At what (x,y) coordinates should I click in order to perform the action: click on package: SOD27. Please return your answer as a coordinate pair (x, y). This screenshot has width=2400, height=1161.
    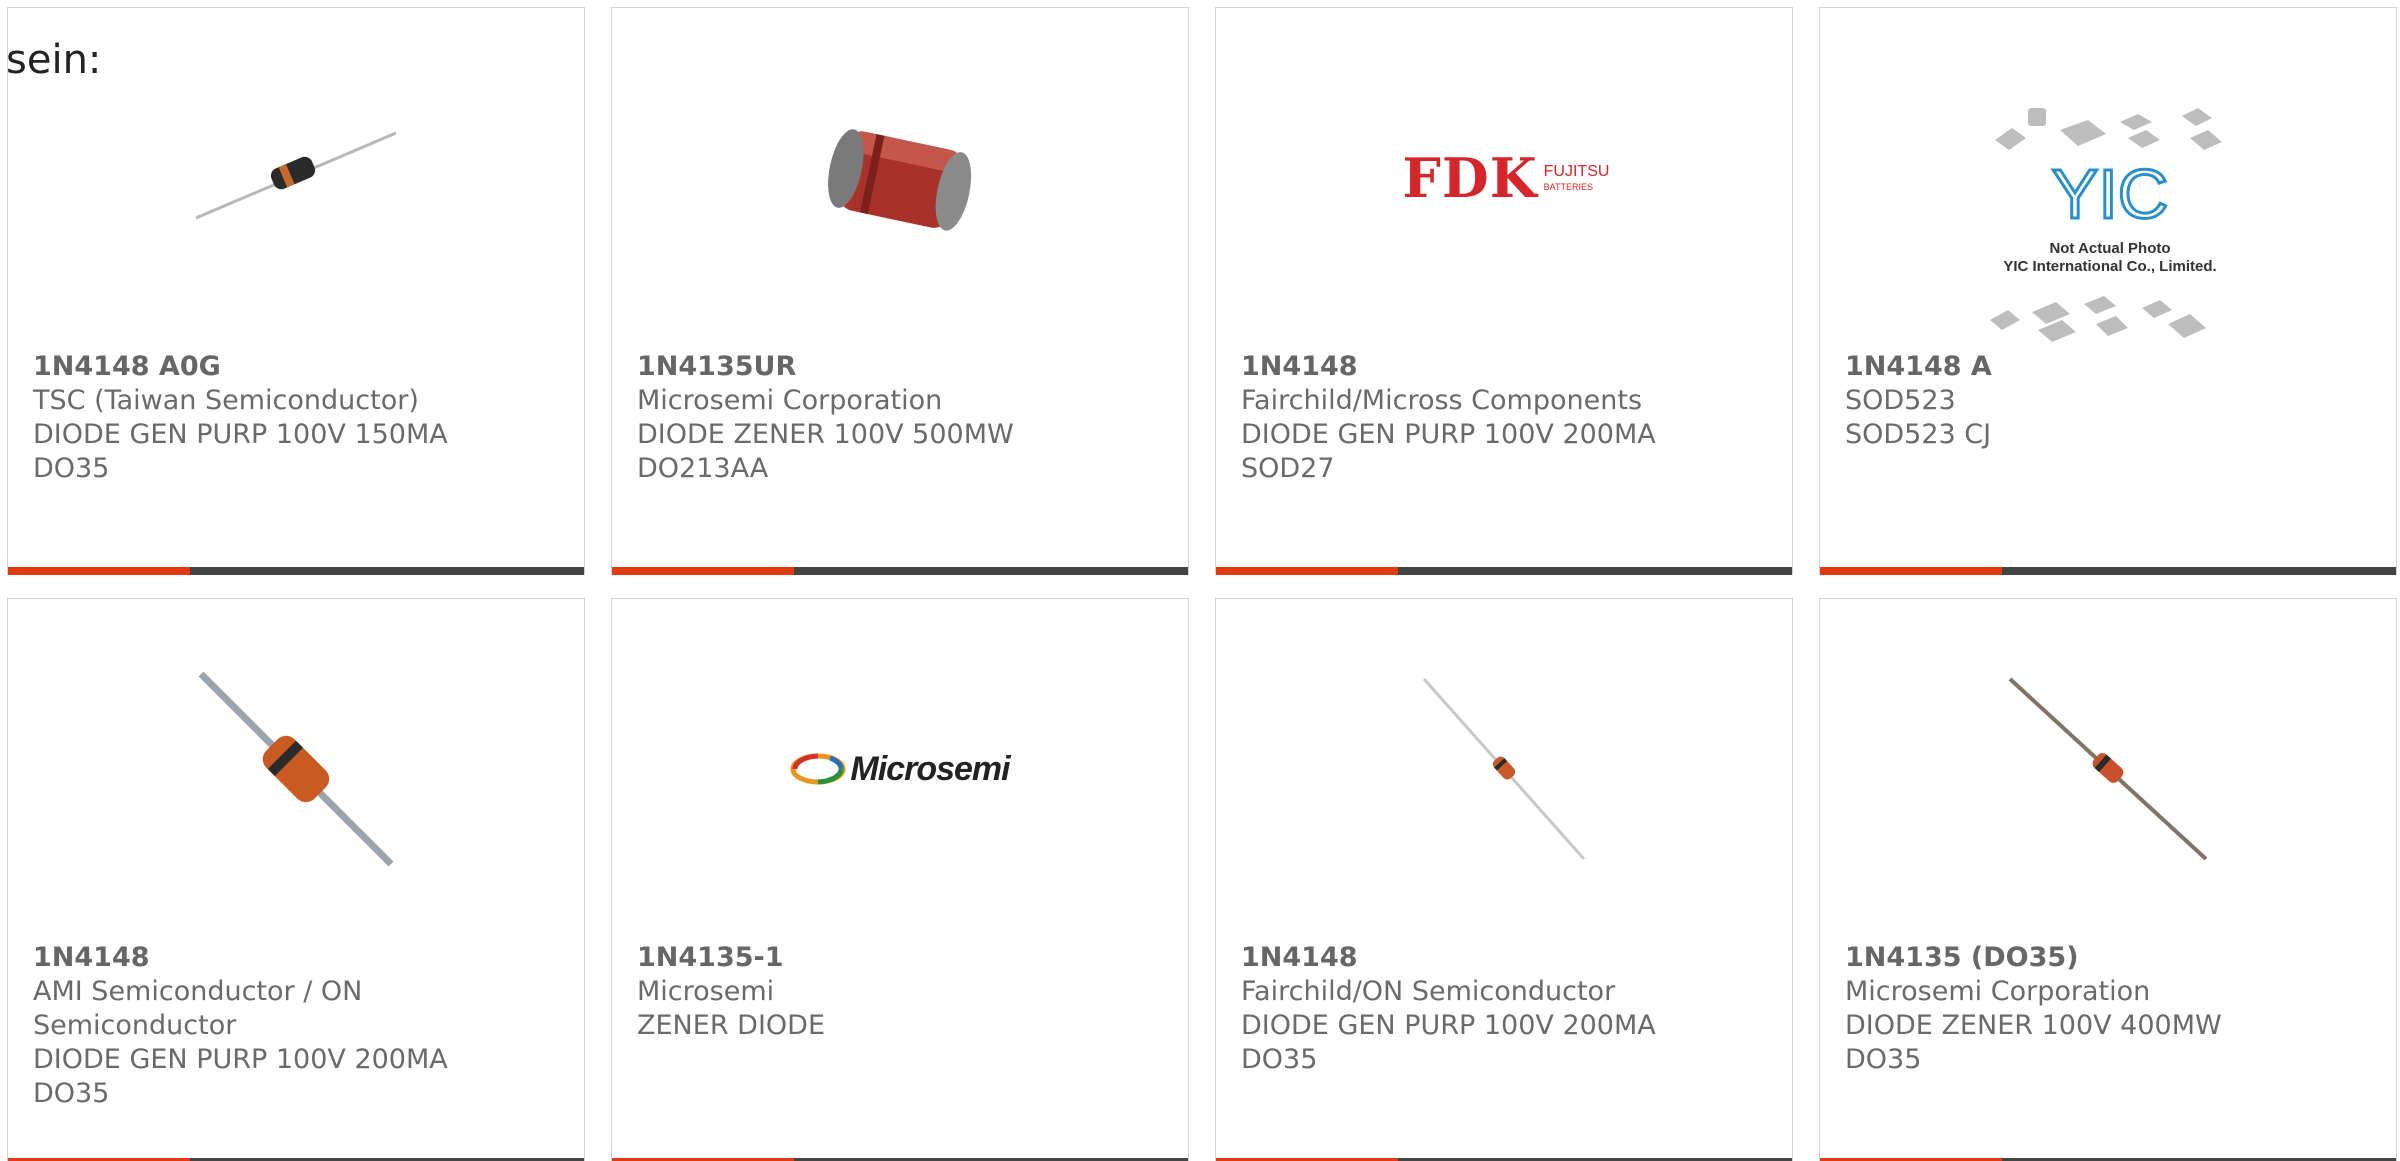
    Looking at the image, I should click on (1288, 468).